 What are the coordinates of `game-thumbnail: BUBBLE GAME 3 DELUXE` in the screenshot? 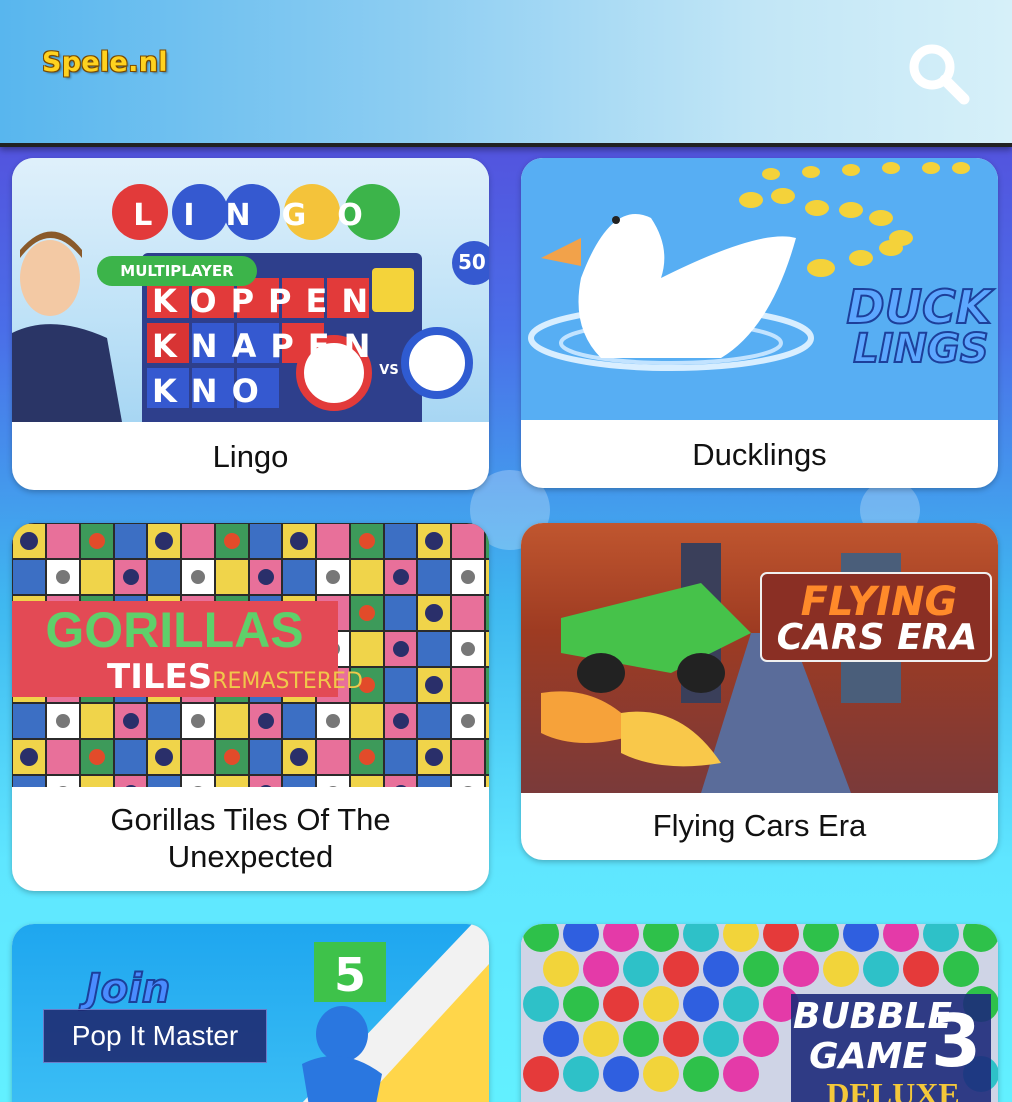 It's located at (759, 1013).